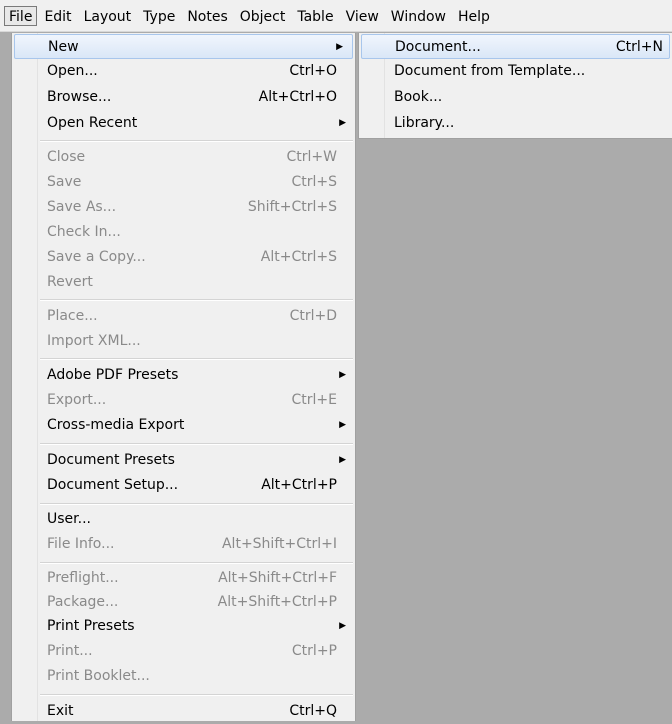 This screenshot has width=672, height=724. Describe the element at coordinates (21, 15) in the screenshot. I see `menu-file: File` at that location.